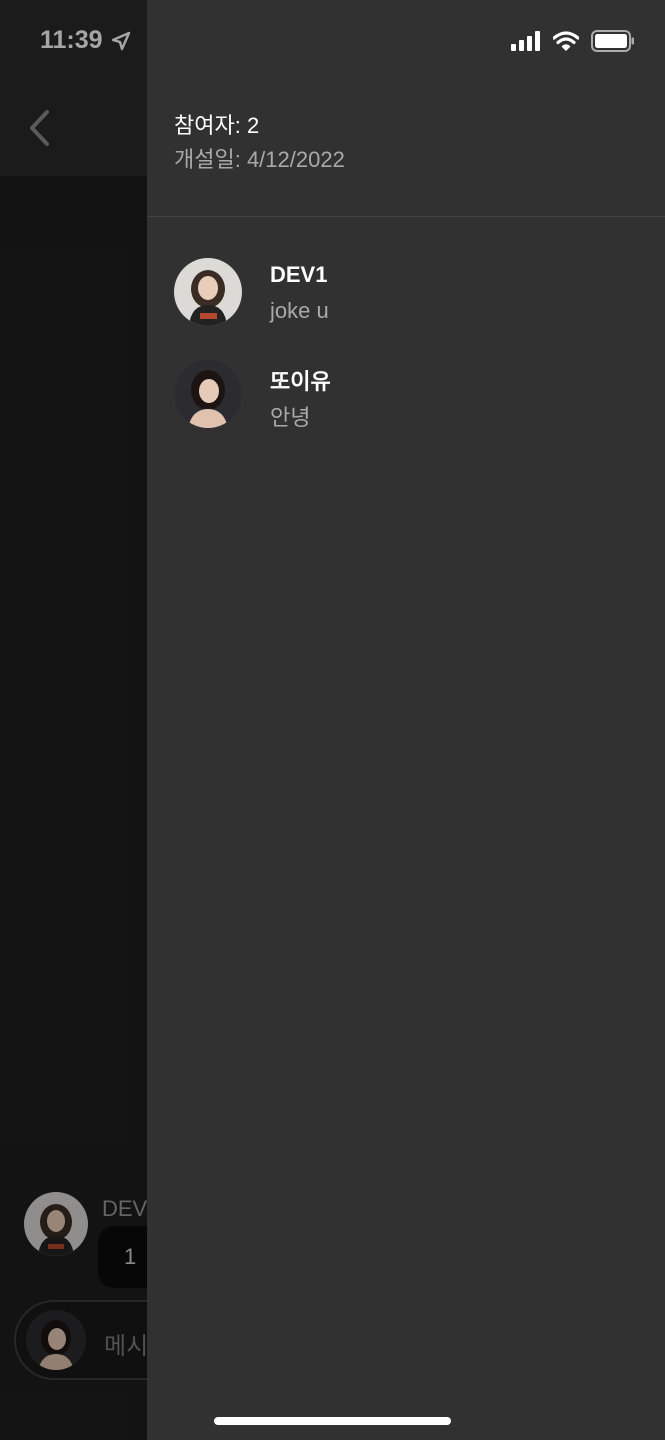 Image resolution: width=665 pixels, height=1440 pixels. What do you see at coordinates (612, 41) in the screenshot?
I see `battery-icon` at bounding box center [612, 41].